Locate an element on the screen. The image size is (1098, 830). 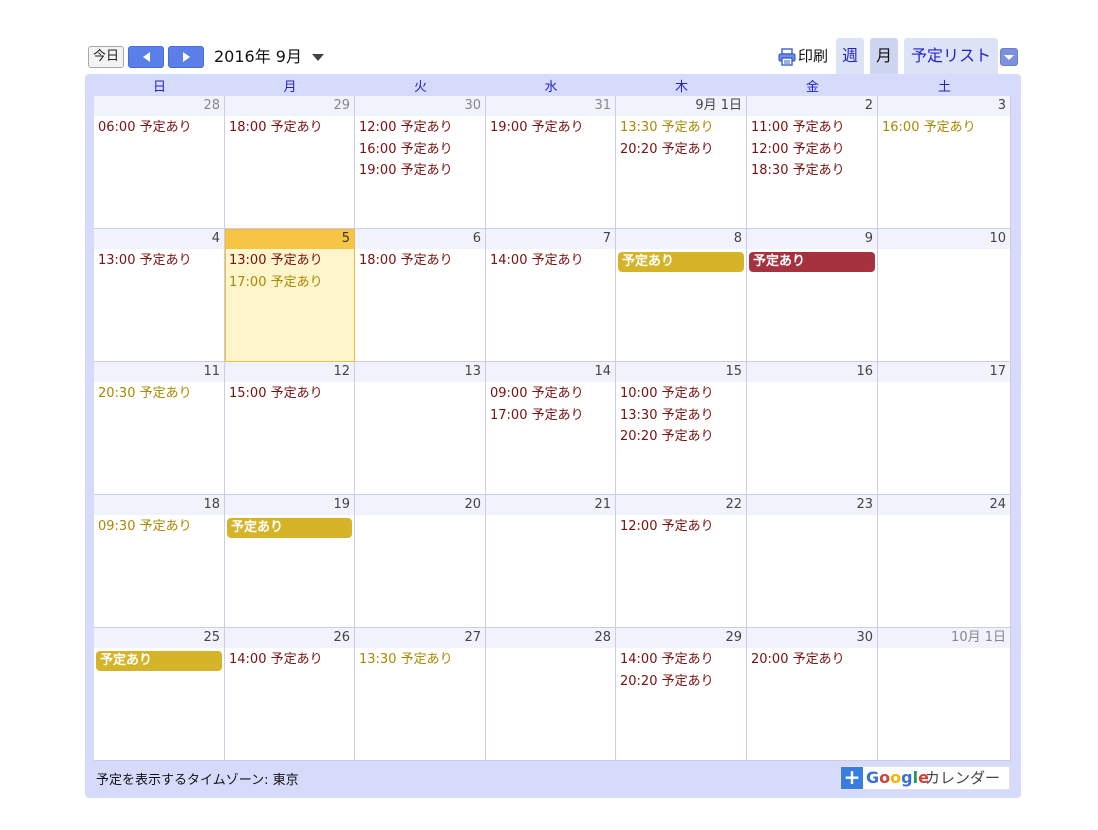
day-number: 4 is located at coordinates (159, 239).